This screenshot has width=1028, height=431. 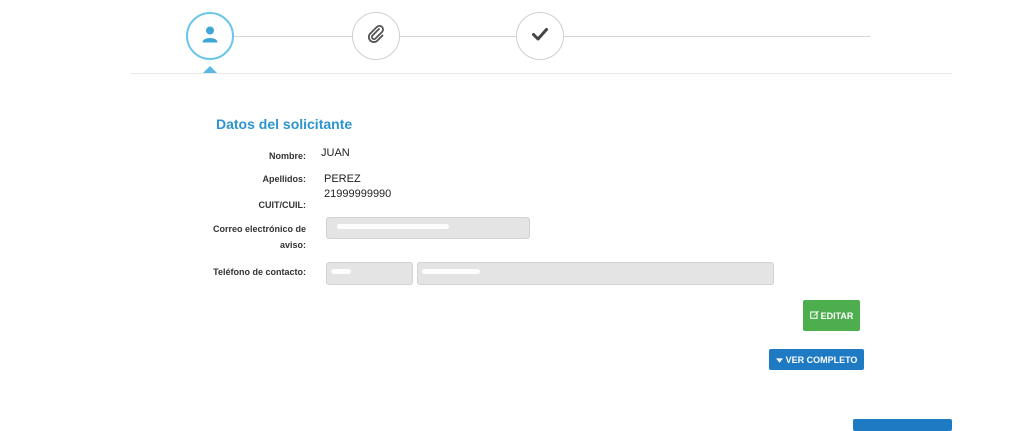 I want to click on user-icon, so click(x=210, y=36).